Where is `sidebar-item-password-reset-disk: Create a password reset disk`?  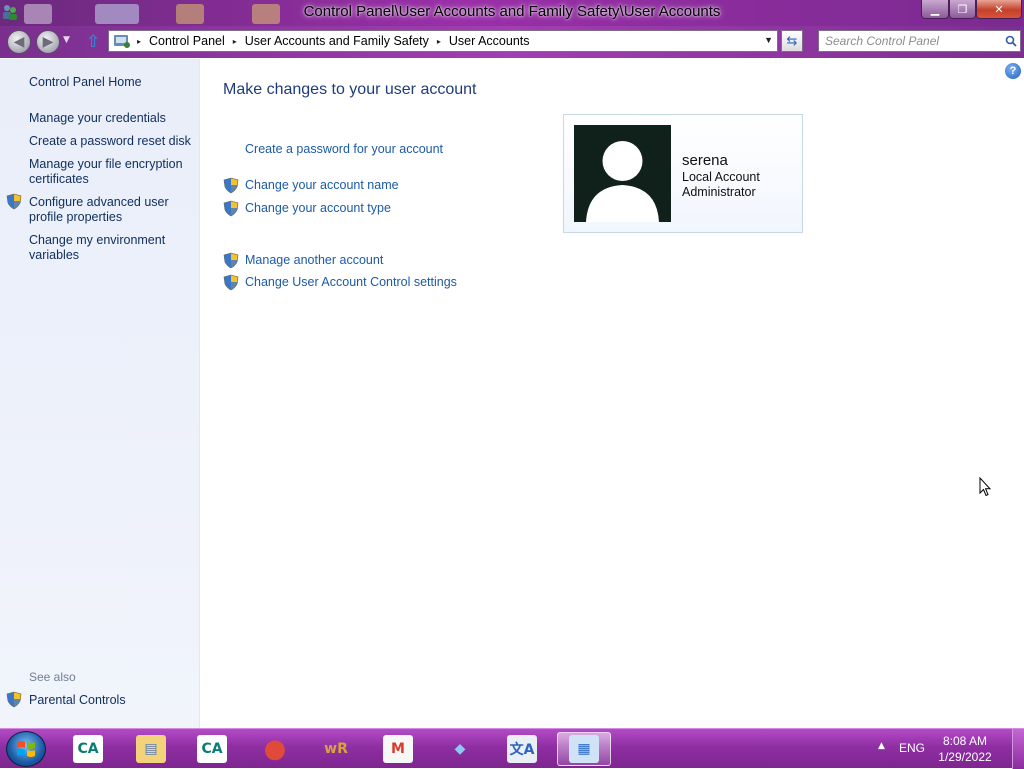
sidebar-item-password-reset-disk: Create a password reset disk is located at coordinates (111, 141).